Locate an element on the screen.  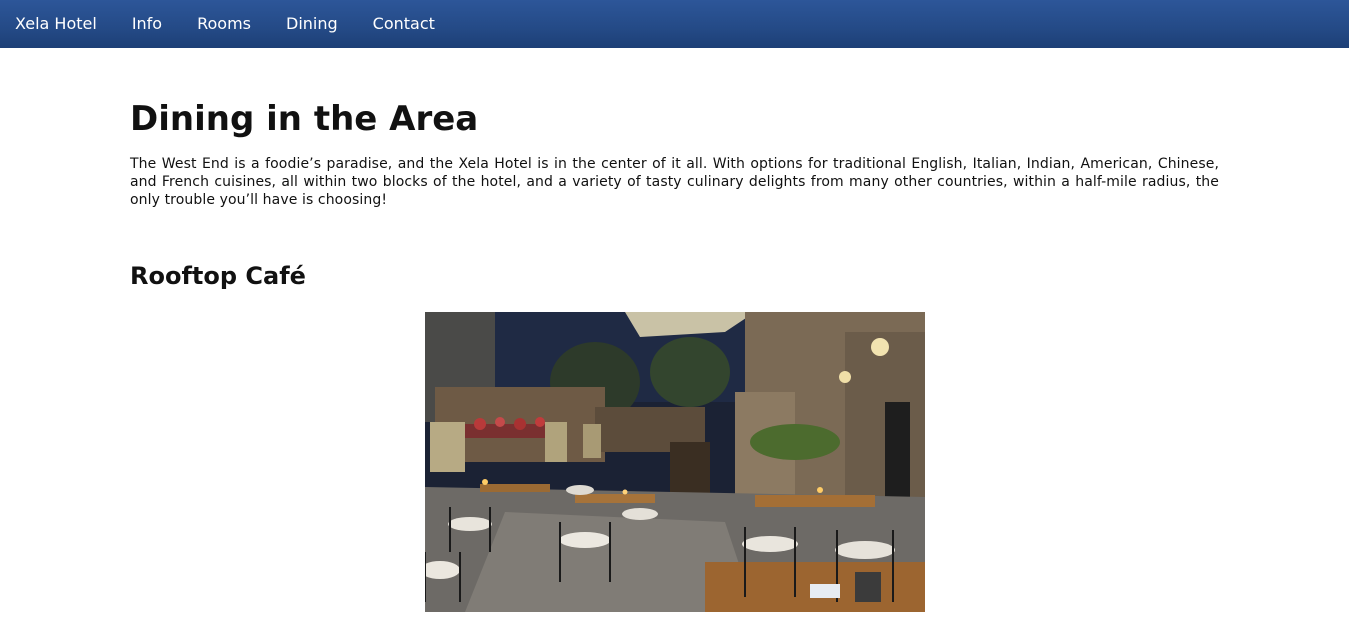
nav-brand-link: Xela Hotel is located at coordinates (56, 24).